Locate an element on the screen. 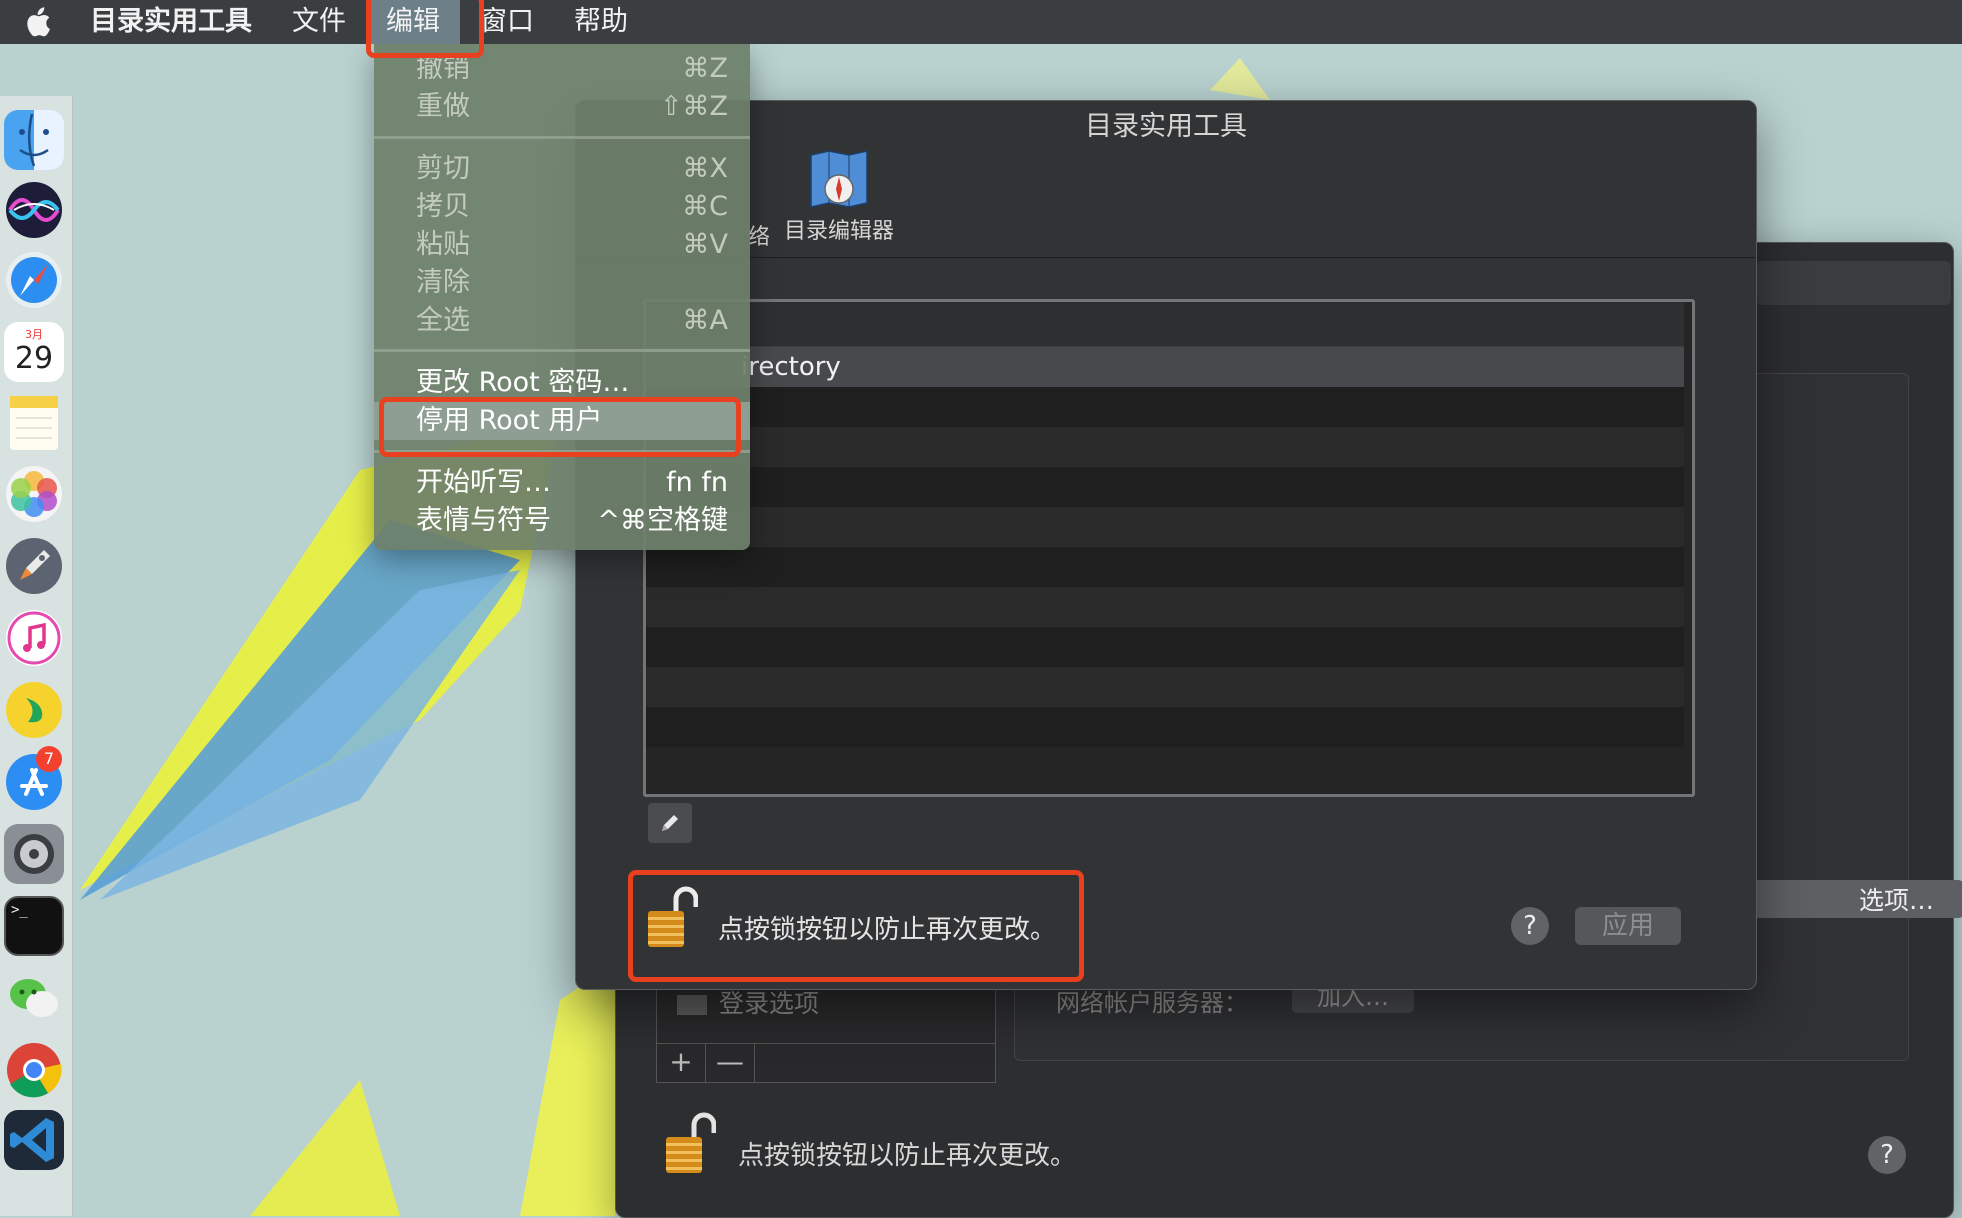 The width and height of the screenshot is (1962, 1218). menu-item-shortcut: ⌘C is located at coordinates (705, 206).